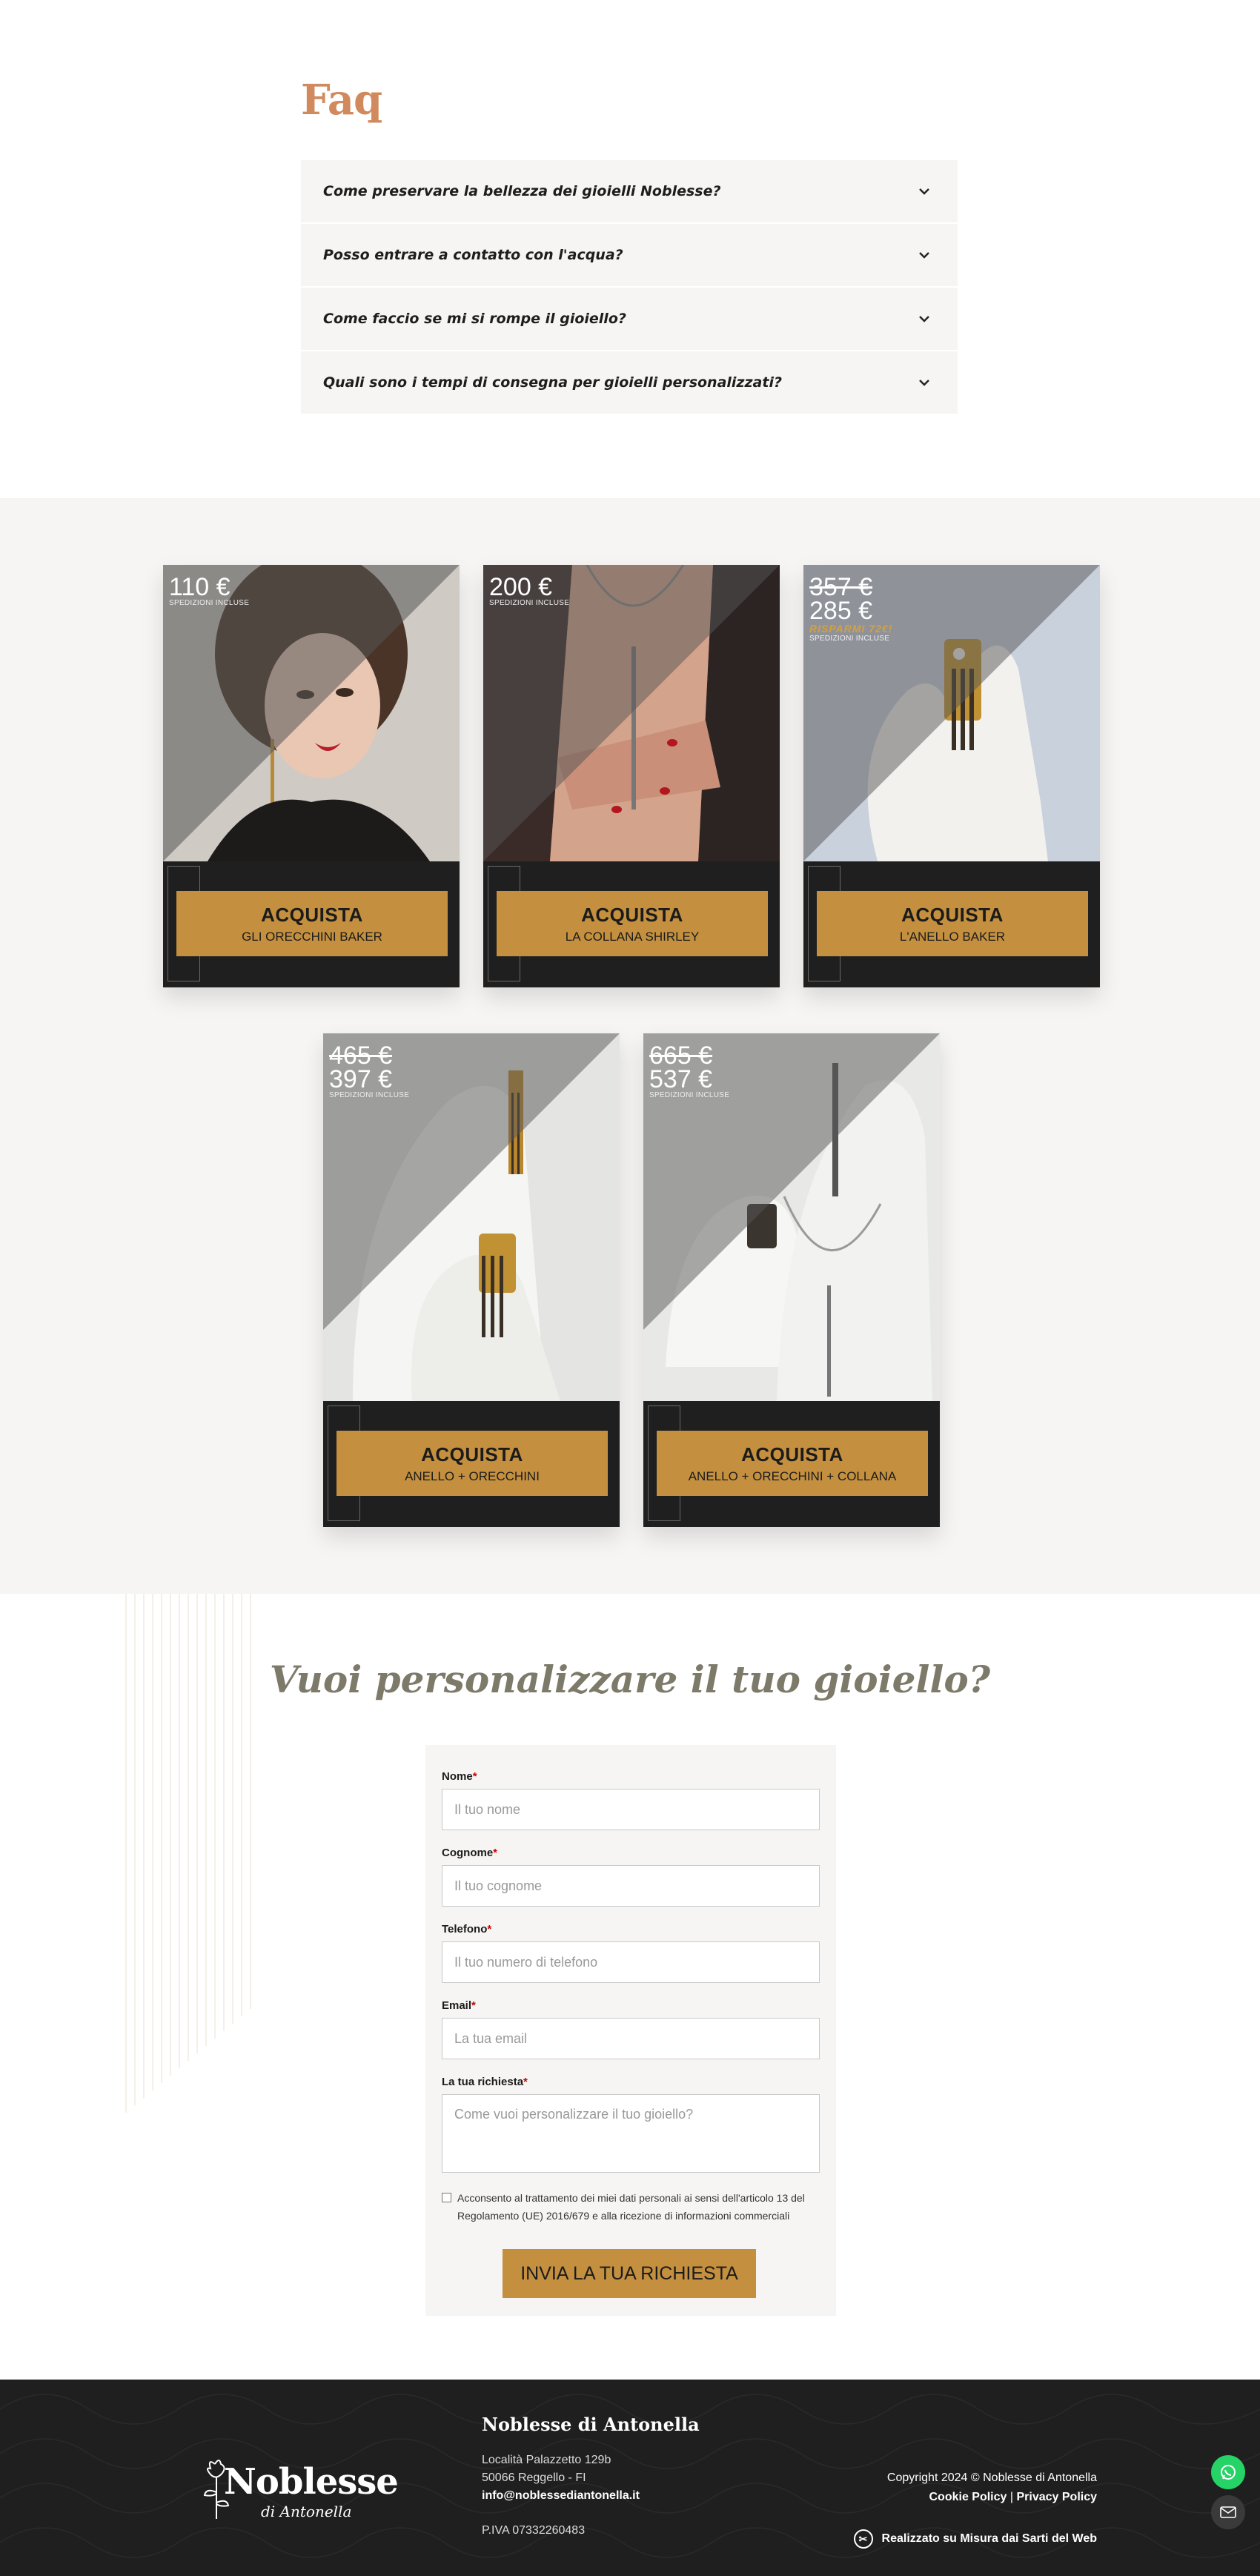  What do you see at coordinates (631, 1886) in the screenshot?
I see `last-name-input: Il tuo cognome` at bounding box center [631, 1886].